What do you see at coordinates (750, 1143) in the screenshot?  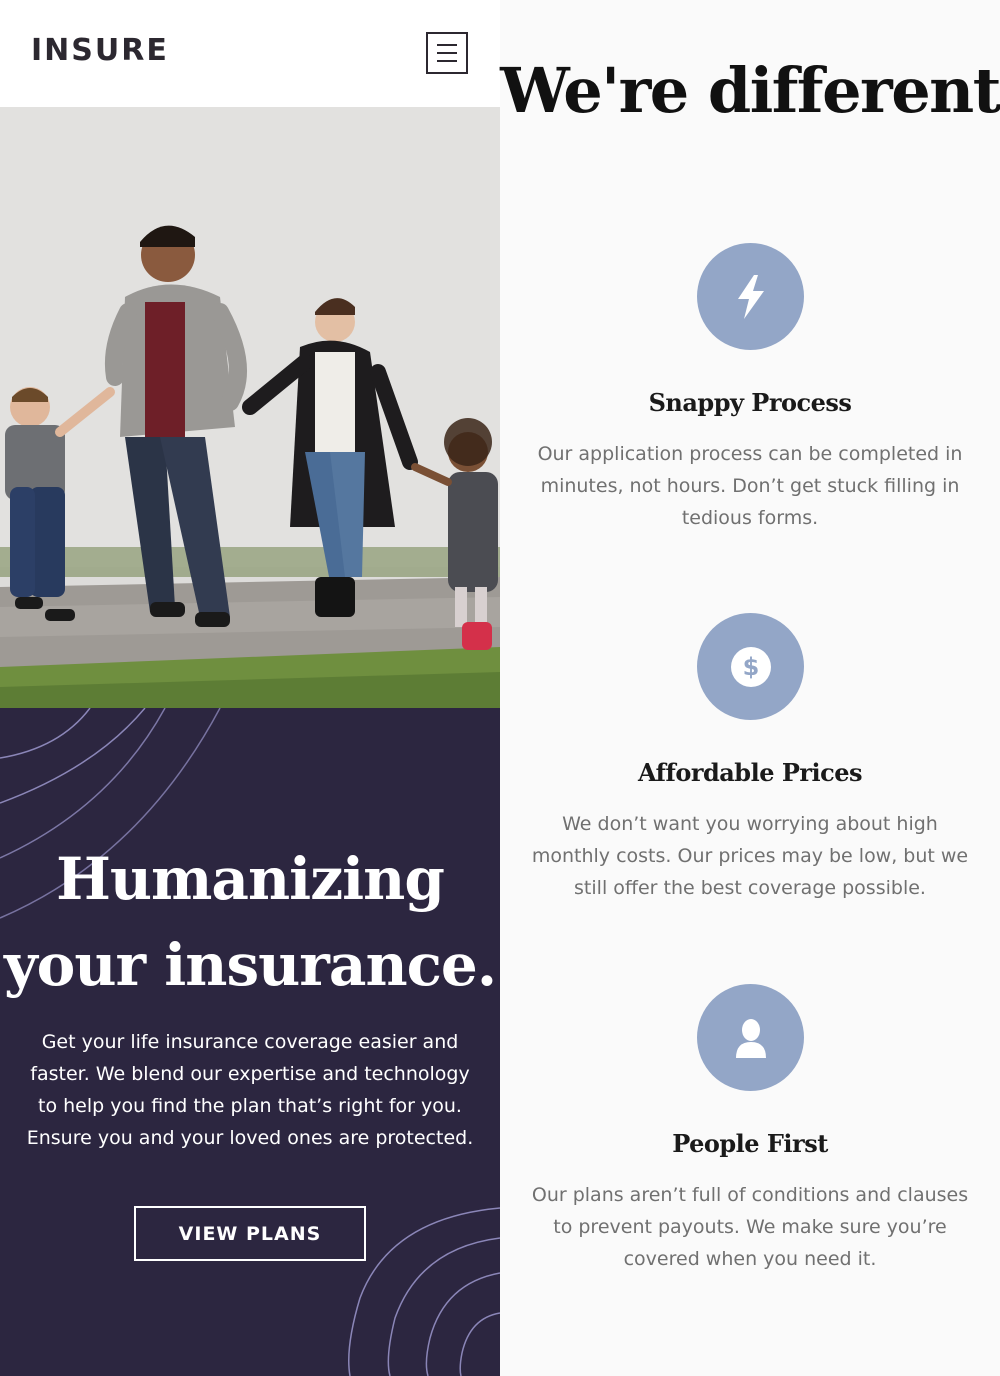 I see `feature-title: People First` at bounding box center [750, 1143].